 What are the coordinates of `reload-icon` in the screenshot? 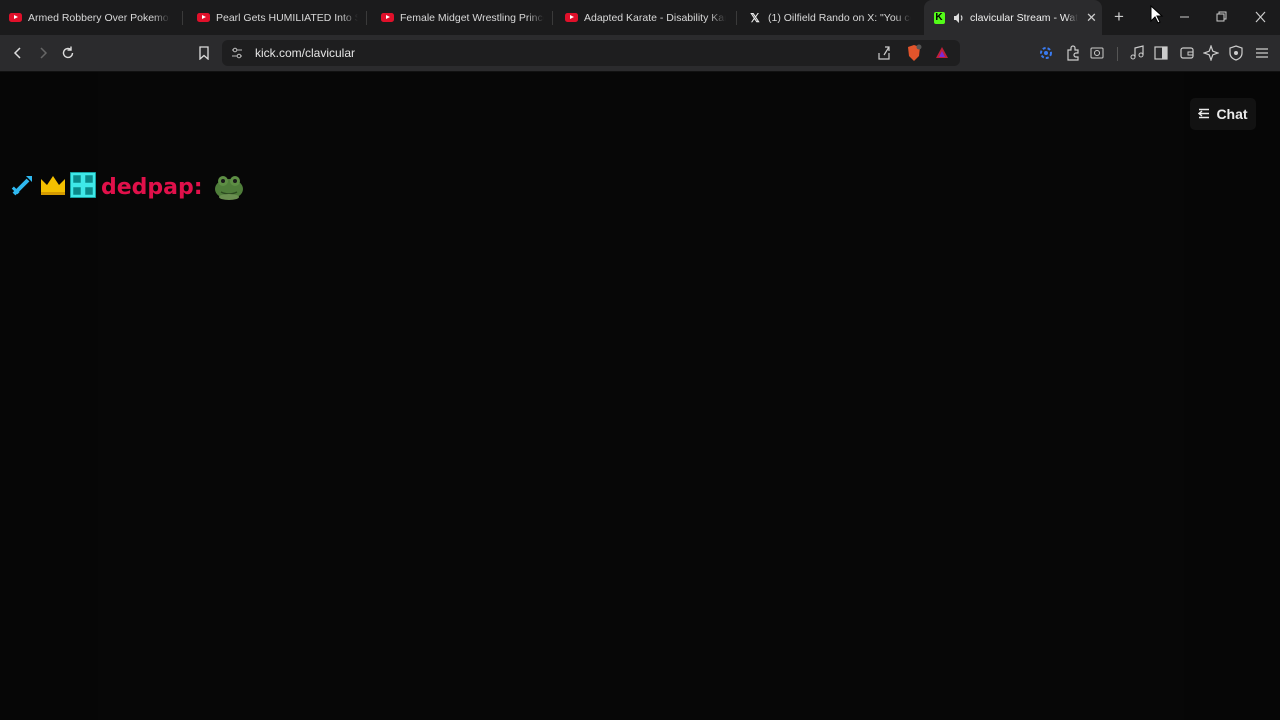 It's located at (68, 53).